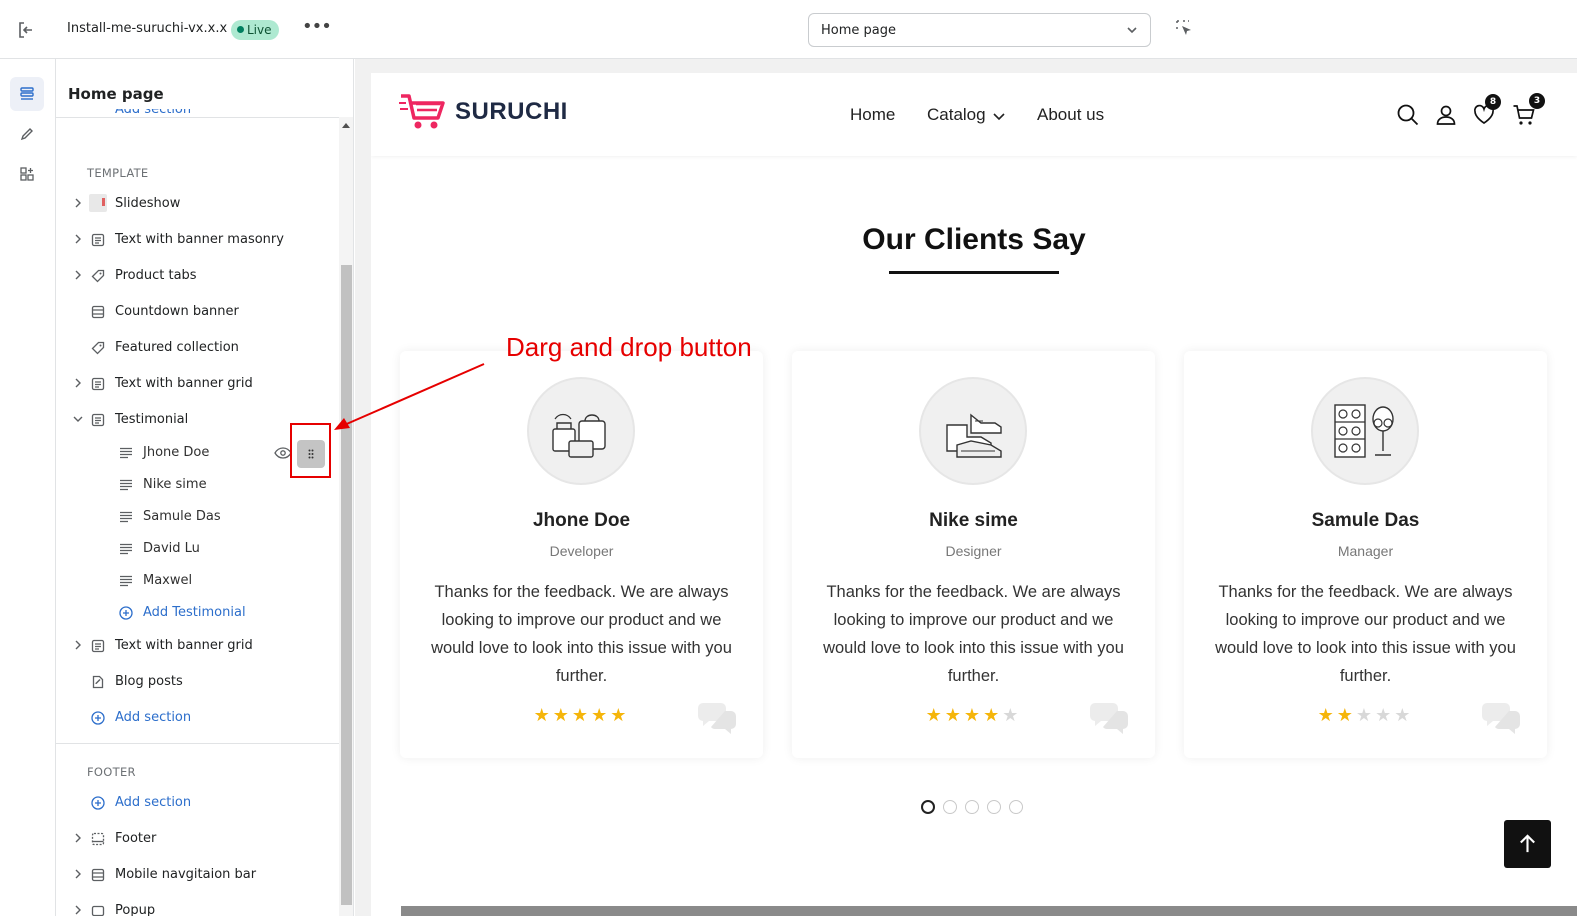  I want to click on section-row-blog-posts: Blog posts, so click(197, 682).